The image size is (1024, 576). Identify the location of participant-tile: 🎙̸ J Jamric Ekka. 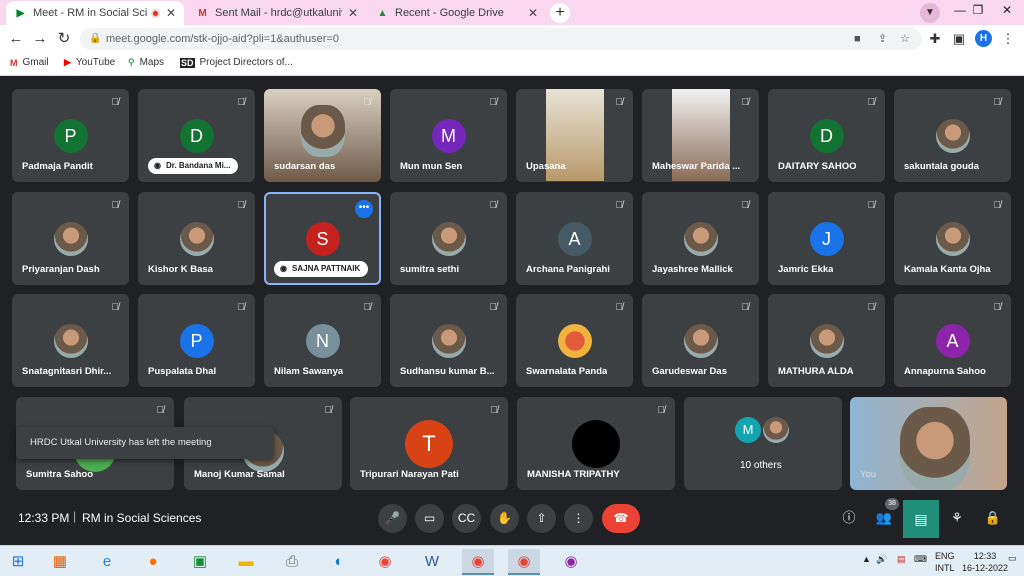
(826, 238).